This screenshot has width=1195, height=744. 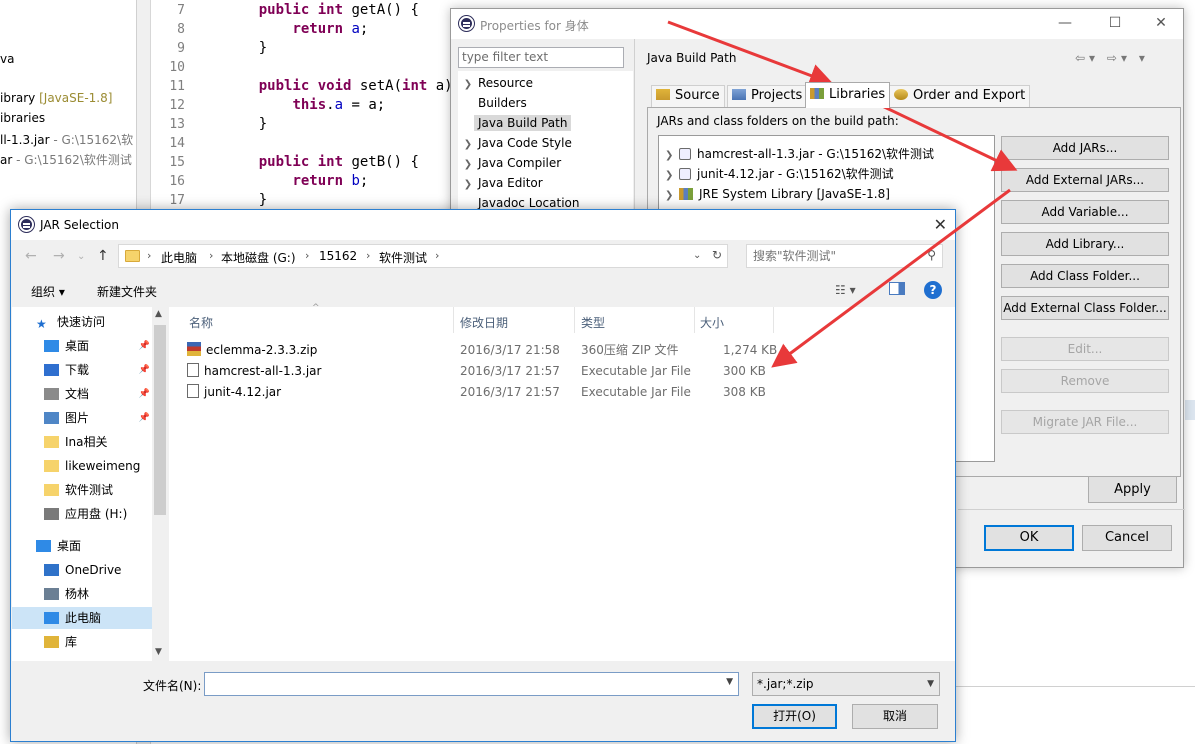 I want to click on nav-item-java-compiler: ❯ Java Compiler, so click(x=509, y=163).